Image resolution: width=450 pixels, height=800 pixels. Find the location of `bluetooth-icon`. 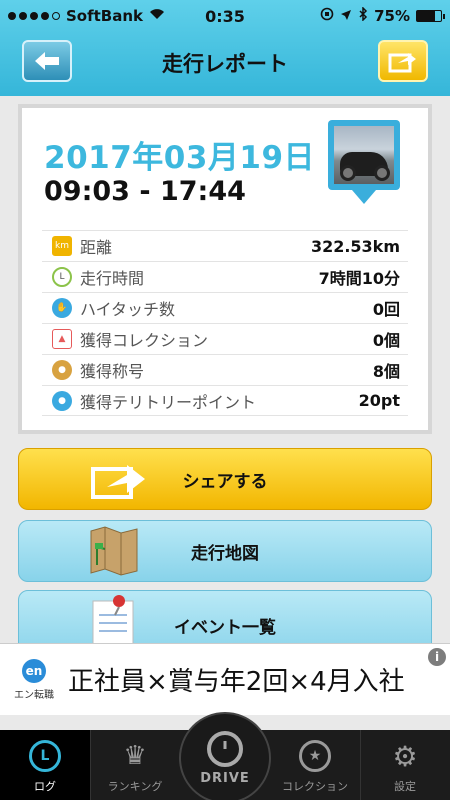

bluetooth-icon is located at coordinates (363, 15).